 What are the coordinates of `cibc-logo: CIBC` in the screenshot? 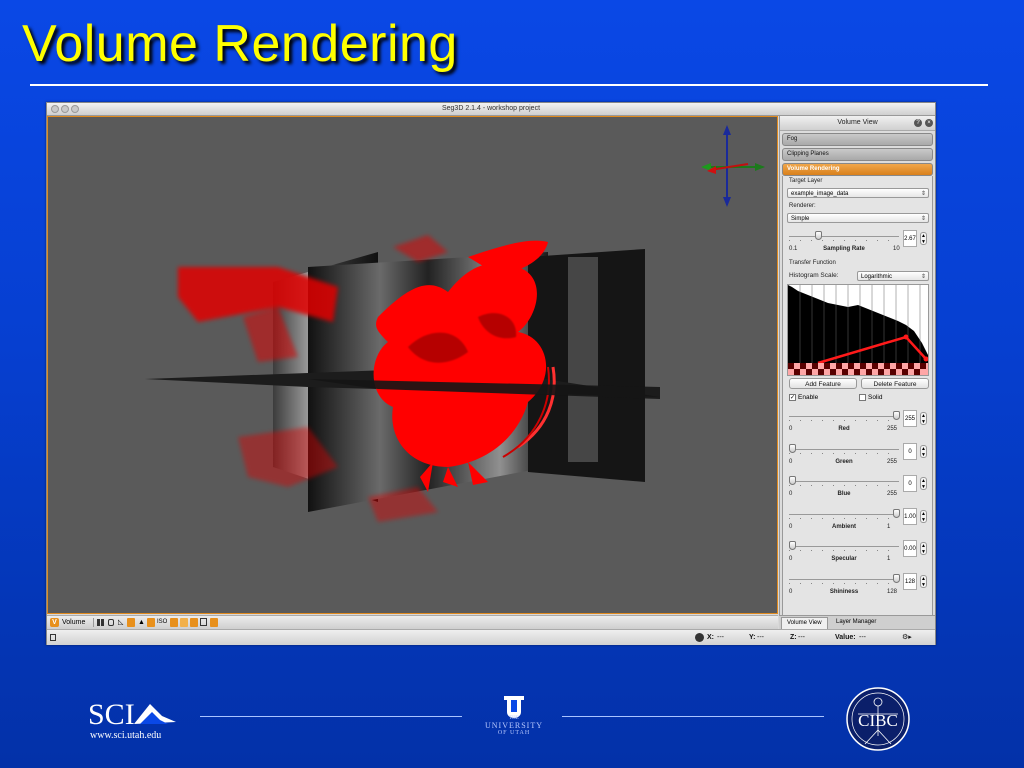 It's located at (878, 719).